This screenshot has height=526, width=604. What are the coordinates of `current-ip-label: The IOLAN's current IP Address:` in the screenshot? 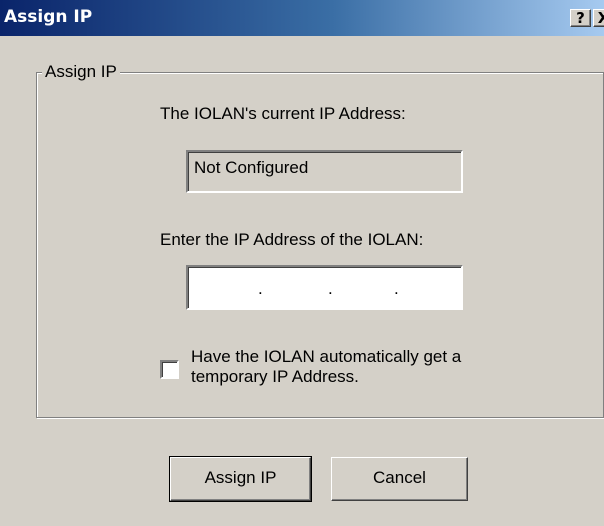 It's located at (283, 113).